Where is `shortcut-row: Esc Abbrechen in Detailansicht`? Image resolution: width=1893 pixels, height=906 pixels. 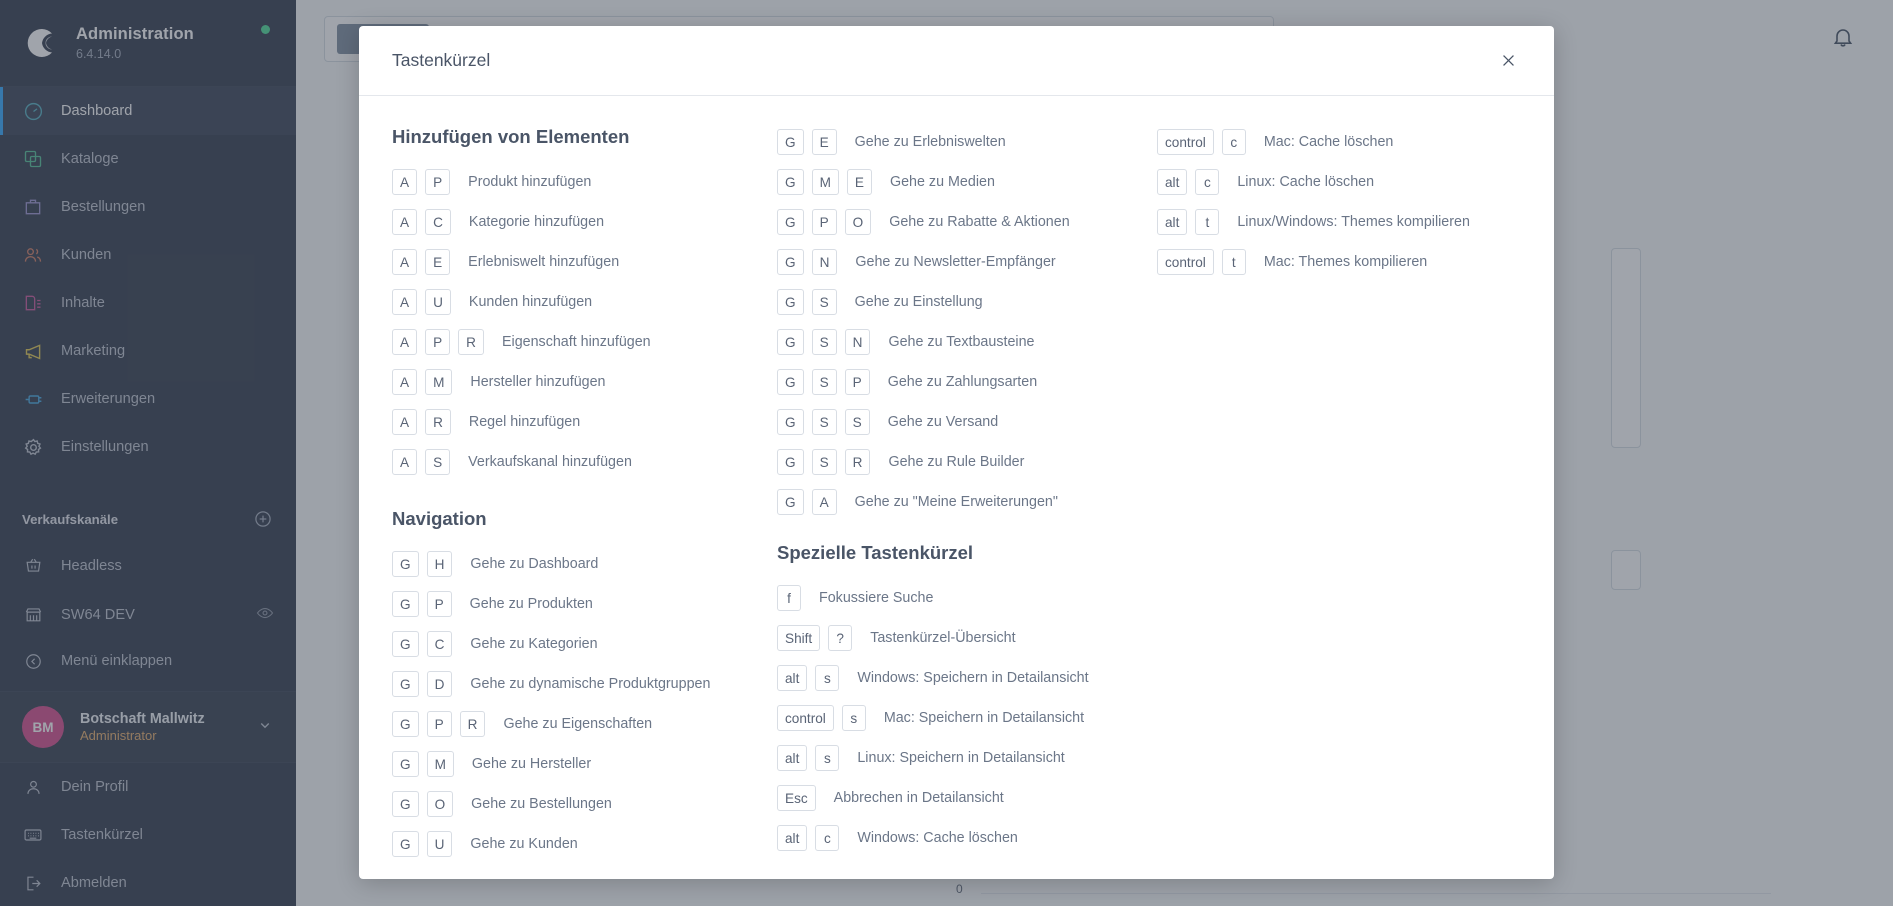 shortcut-row: Esc Abbrechen in Detailansicht is located at coordinates (967, 798).